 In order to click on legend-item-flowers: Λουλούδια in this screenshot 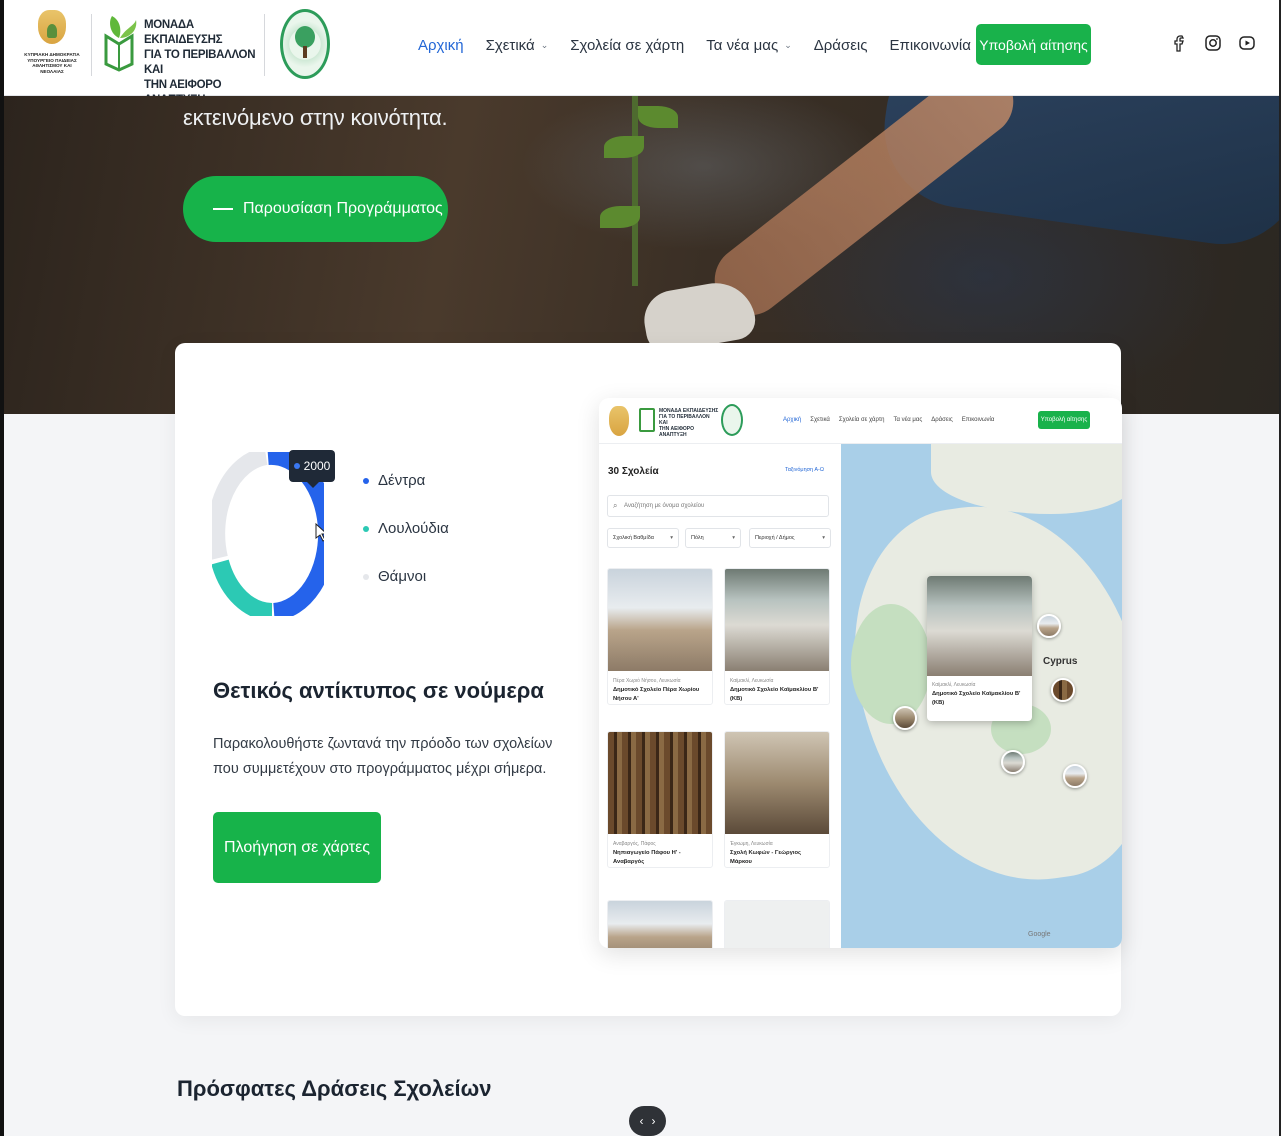, I will do `click(406, 528)`.